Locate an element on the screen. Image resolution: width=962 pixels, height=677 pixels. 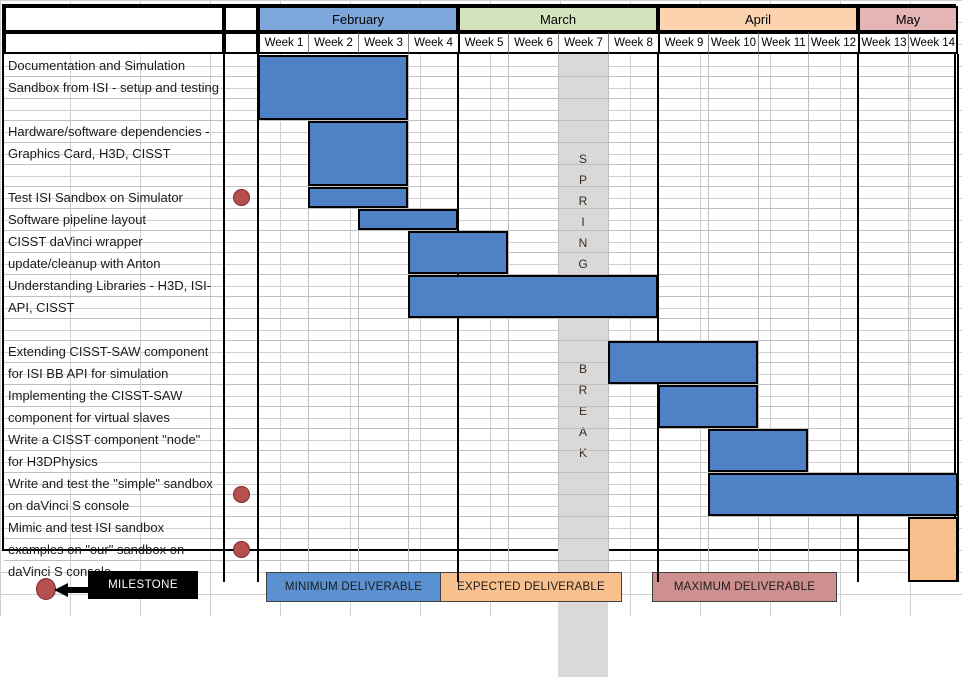
week-header-13: Week 13 is located at coordinates (883, 43).